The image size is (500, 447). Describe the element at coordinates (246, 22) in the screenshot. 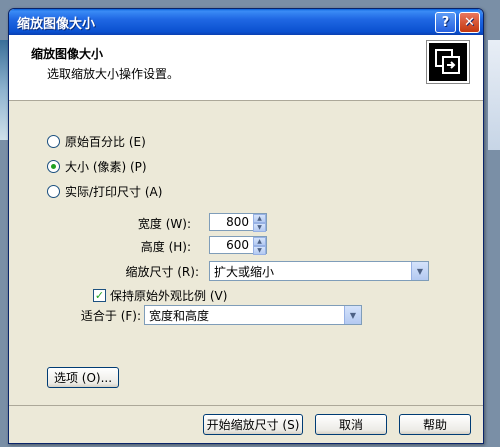

I see `title-bar: 缩放图像大小 ? ✕` at that location.